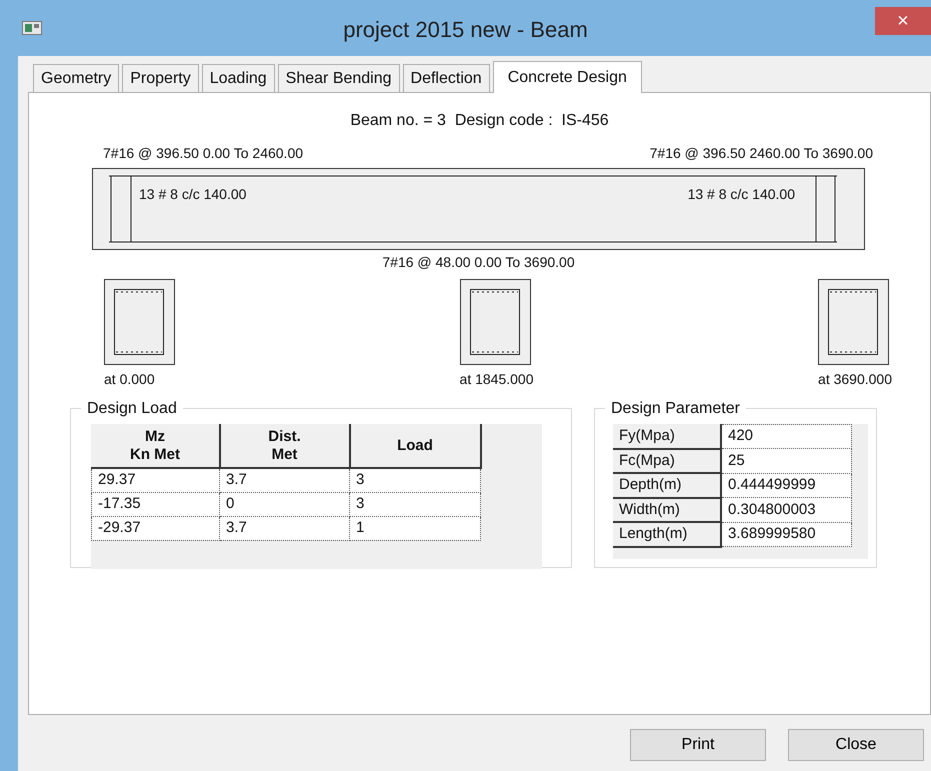  I want to click on section-label: at 0.000, so click(129, 379).